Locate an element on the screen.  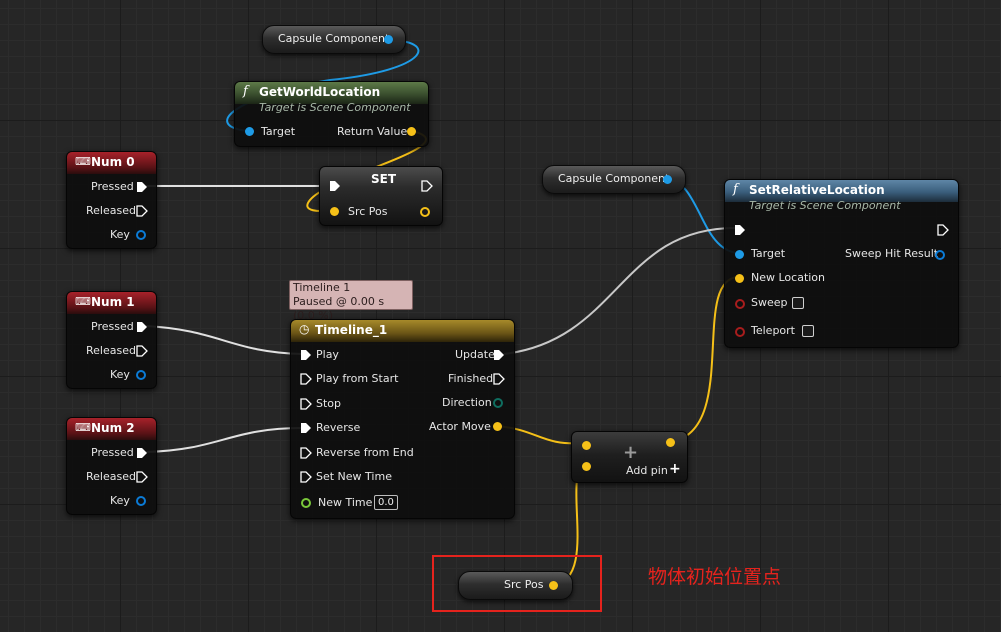
num2-title: Num 2 is located at coordinates (113, 428).